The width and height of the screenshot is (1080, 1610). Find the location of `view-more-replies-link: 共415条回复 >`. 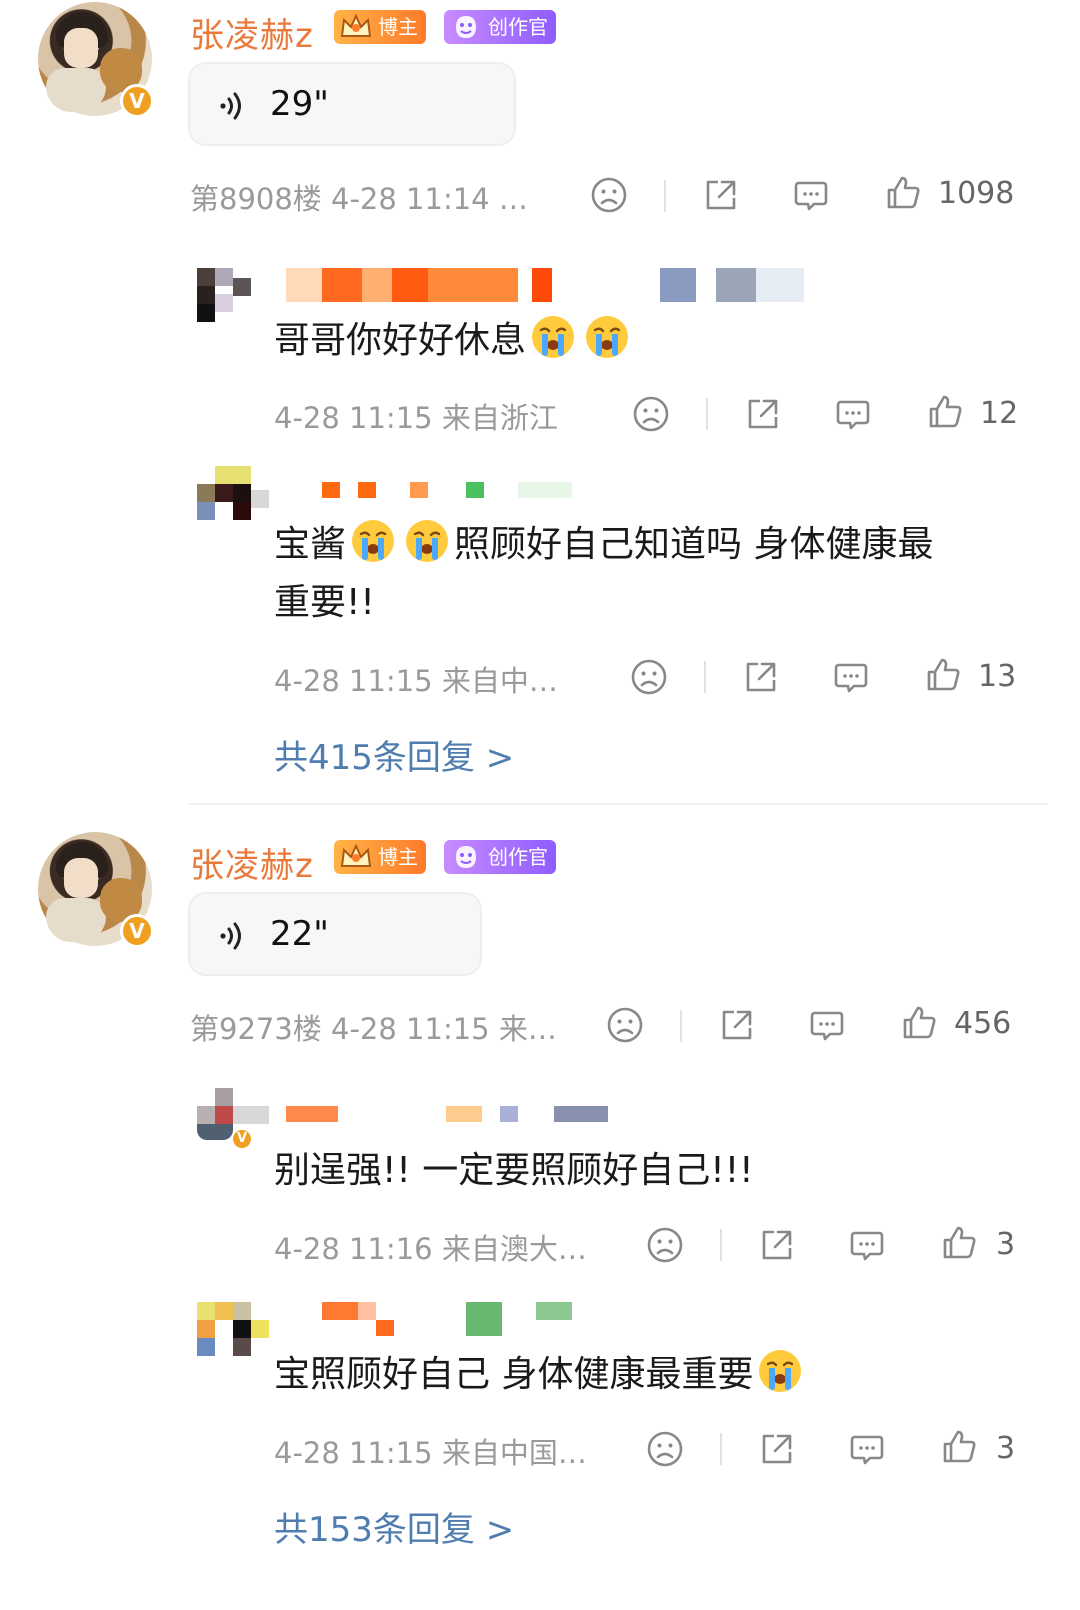

view-more-replies-link: 共415条回复 > is located at coordinates (394, 754).